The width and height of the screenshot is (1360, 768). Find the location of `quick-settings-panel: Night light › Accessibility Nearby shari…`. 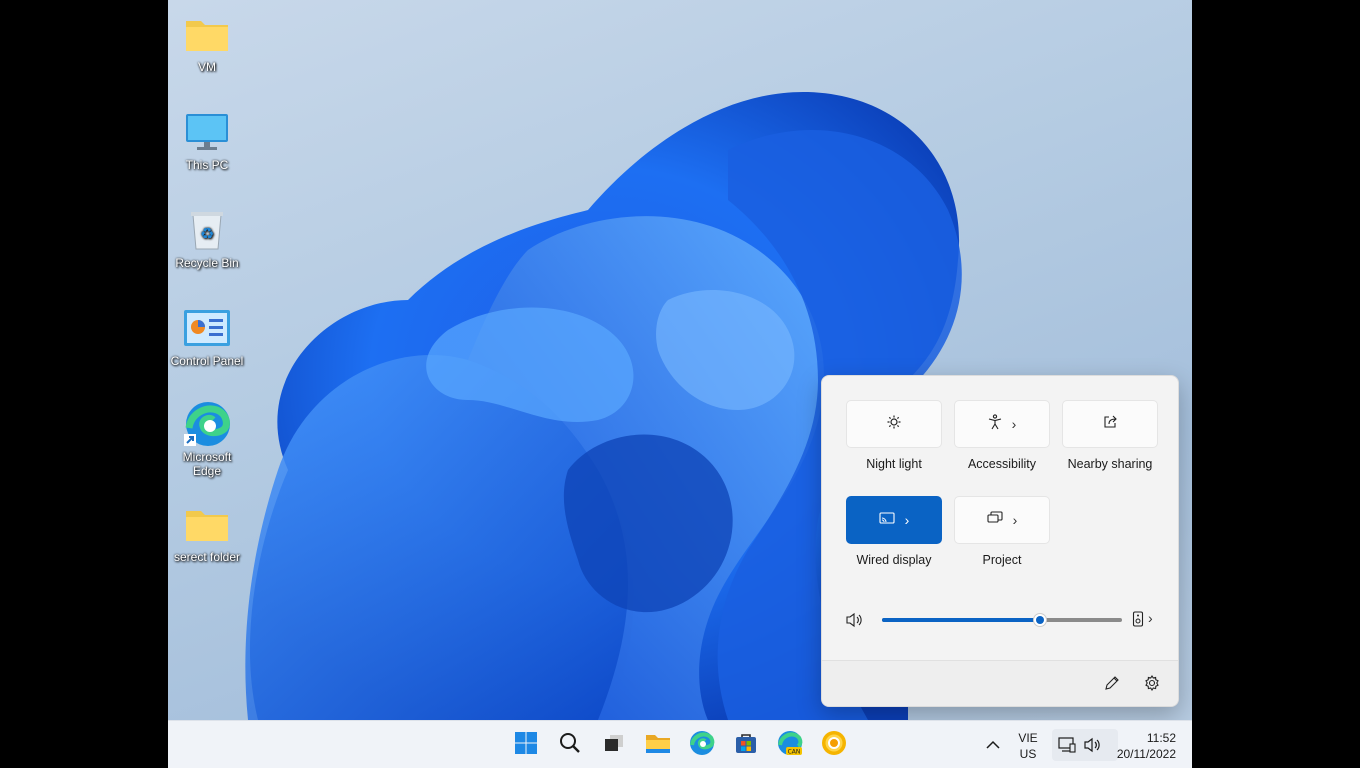

quick-settings-panel: Night light › Accessibility Nearby shari… is located at coordinates (1000, 541).